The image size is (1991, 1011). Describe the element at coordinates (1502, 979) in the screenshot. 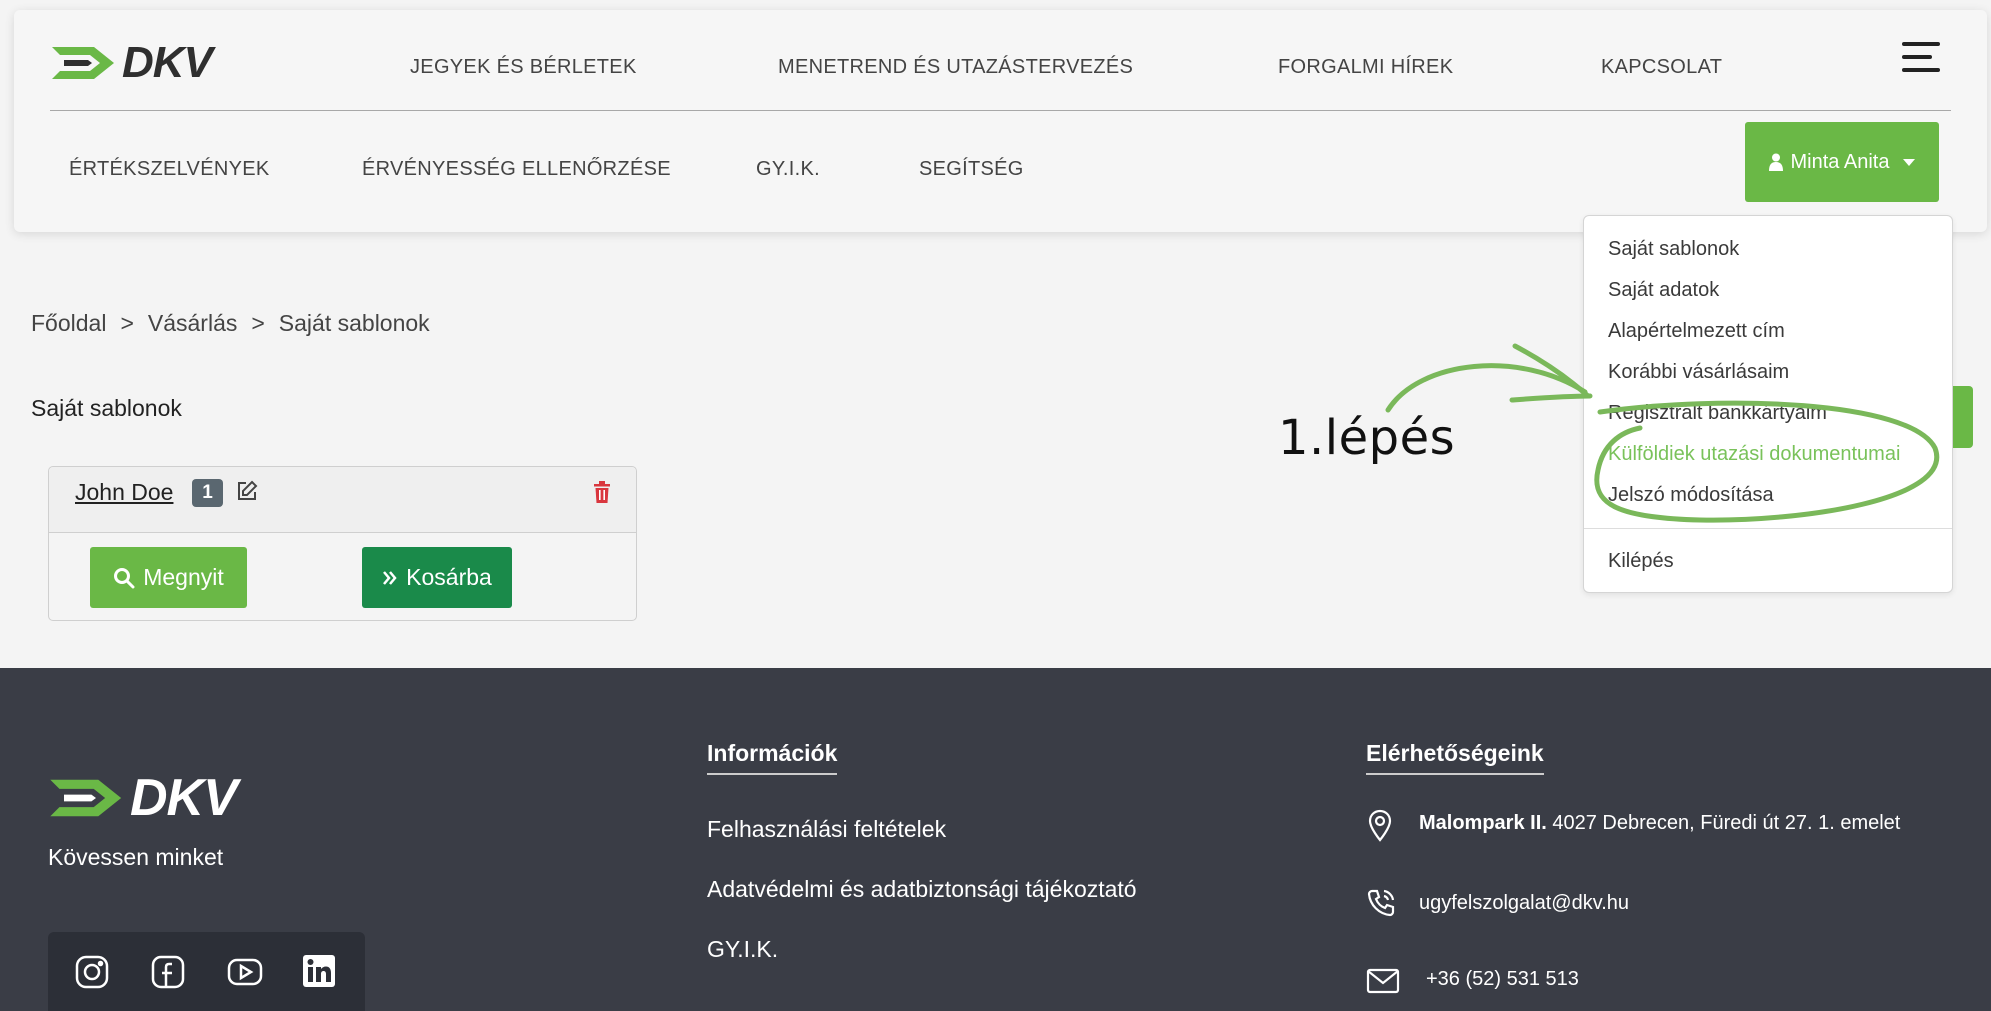

I see `contact-phone: +36 (52) 531 513` at that location.